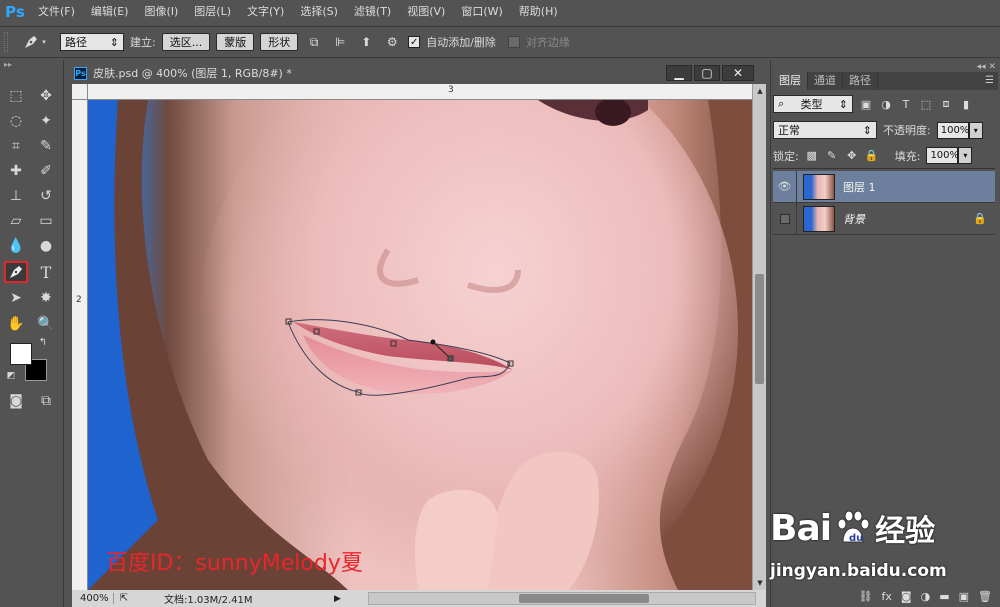  Describe the element at coordinates (866, 104) in the screenshot. I see `filter-pixel-icon: ▣` at that location.